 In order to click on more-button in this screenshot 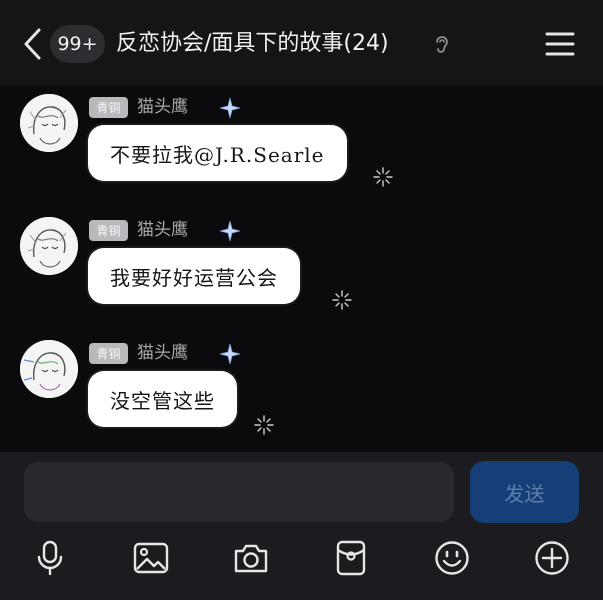, I will do `click(552, 558)`.